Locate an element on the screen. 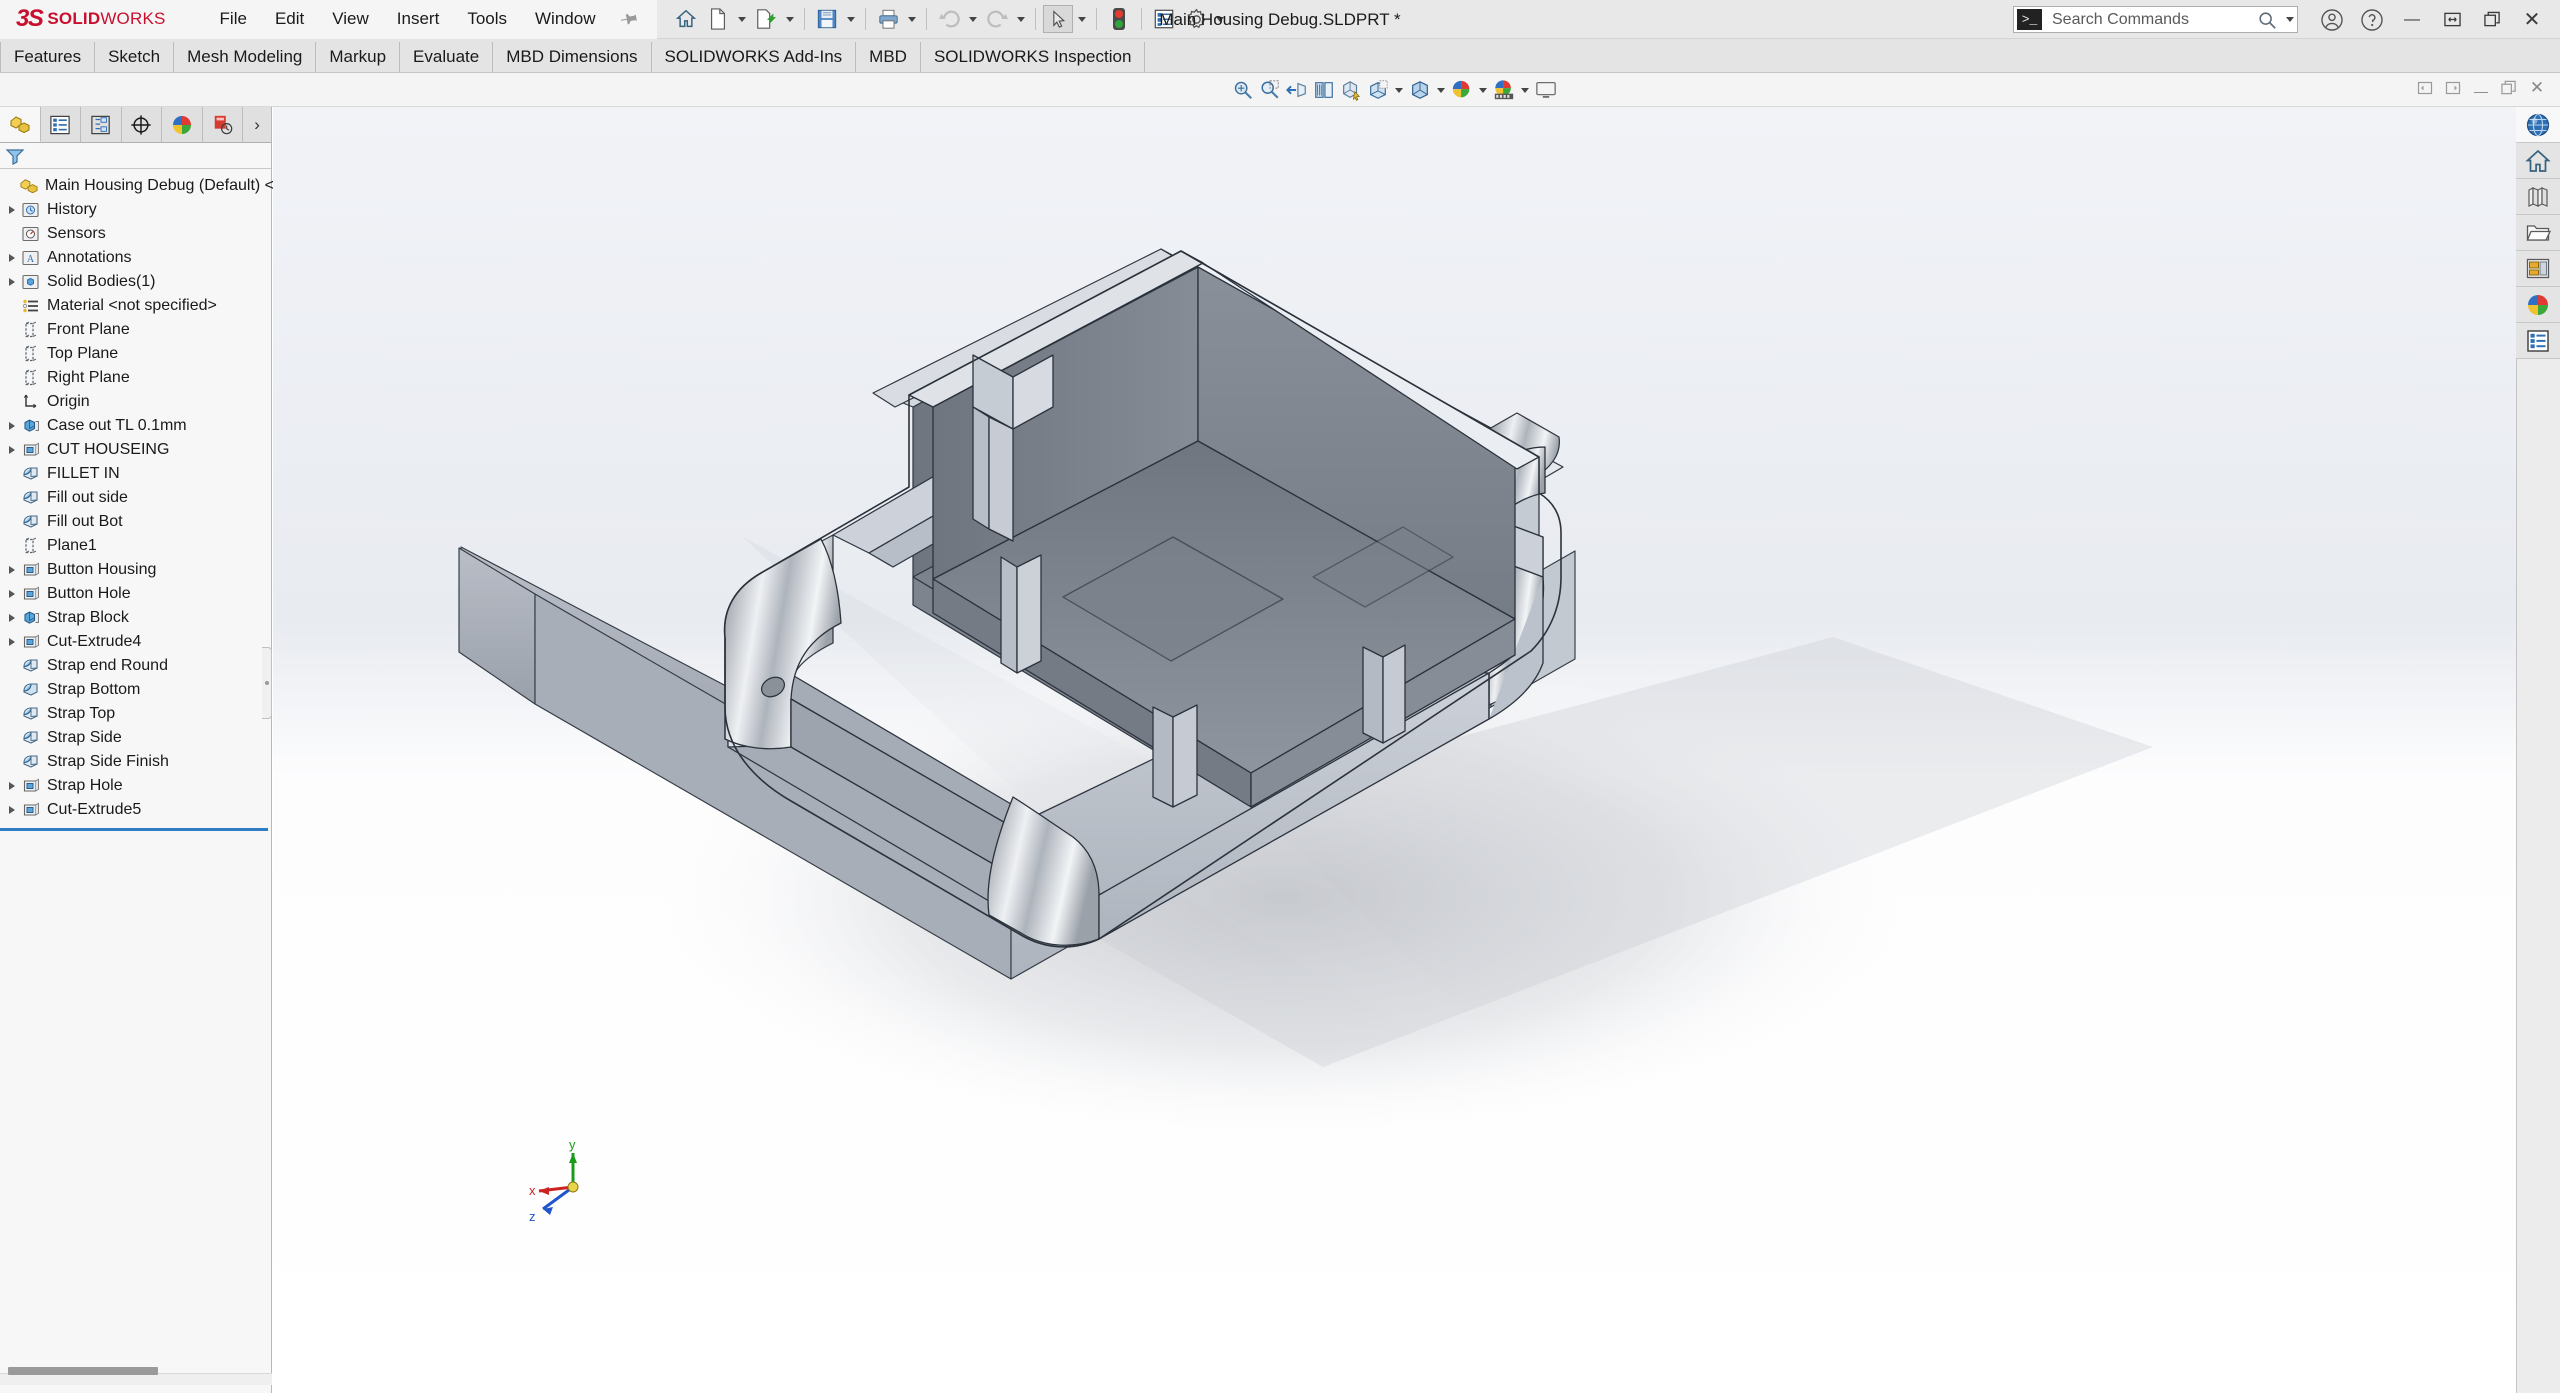 This screenshot has height=1393, width=2560. tab-solidworks-inspection: SOLIDWORKS Inspection is located at coordinates (1033, 57).